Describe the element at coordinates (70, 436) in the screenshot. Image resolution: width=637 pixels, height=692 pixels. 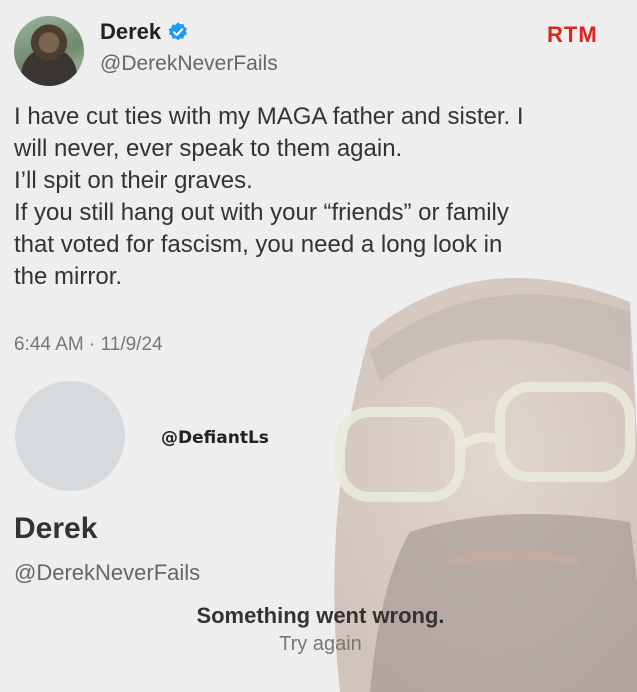
I see `profile-avatar-placeholder` at that location.